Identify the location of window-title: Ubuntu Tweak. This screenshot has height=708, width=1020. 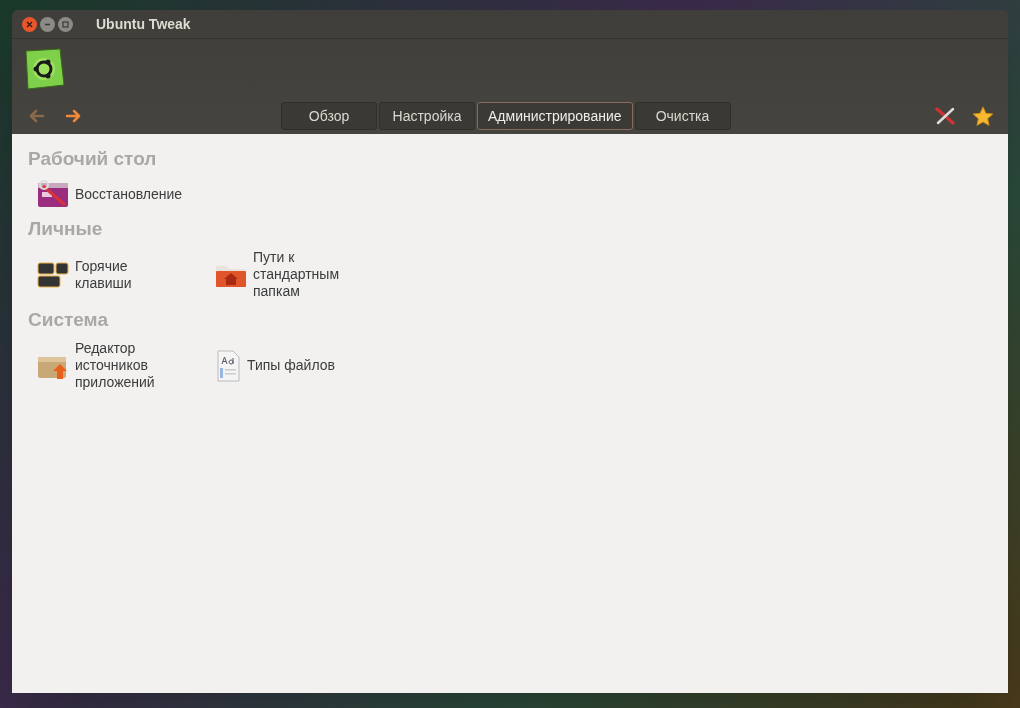
(143, 24).